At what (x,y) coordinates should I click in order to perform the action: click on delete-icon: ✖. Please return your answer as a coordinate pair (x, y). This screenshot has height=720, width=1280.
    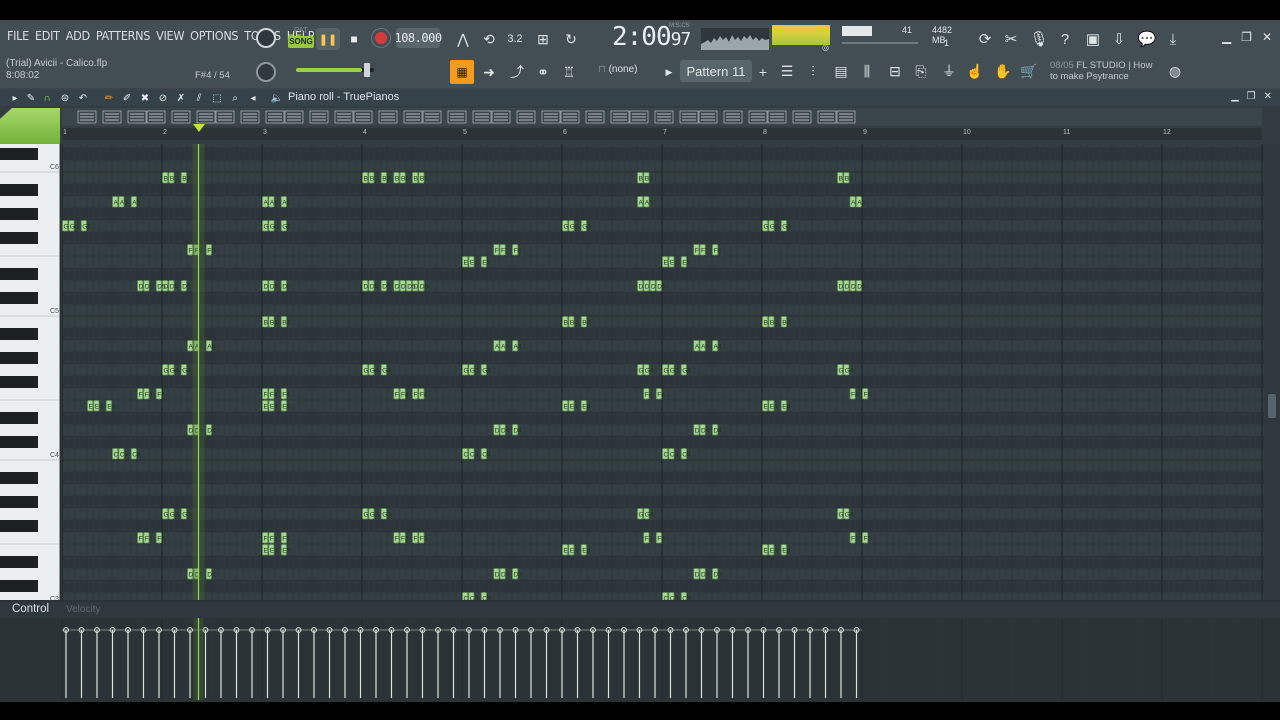
    Looking at the image, I should click on (145, 98).